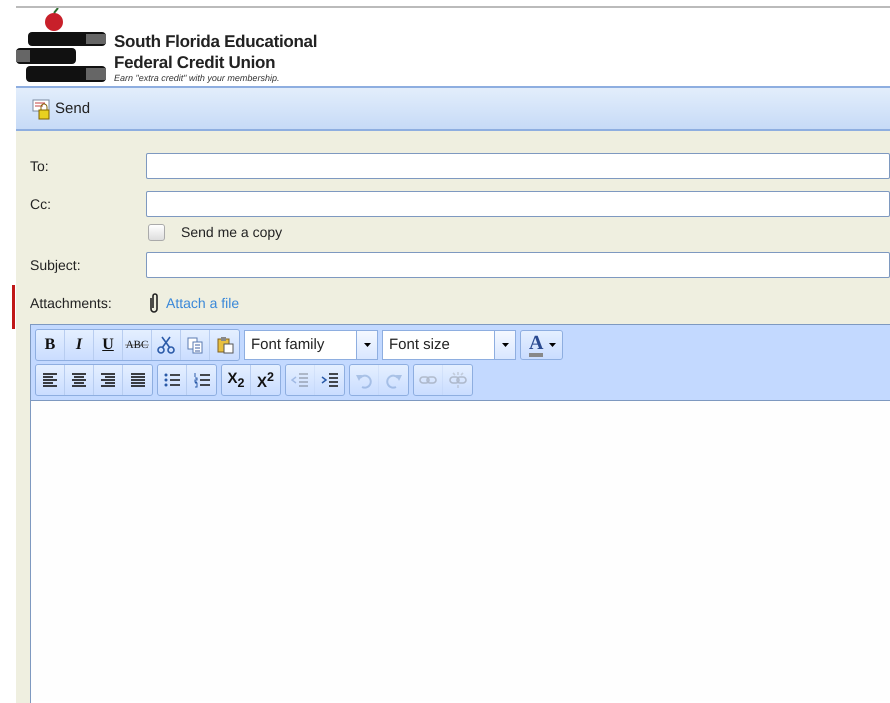 This screenshot has width=890, height=703. Describe the element at coordinates (62, 46) in the screenshot. I see `logo-icon` at that location.